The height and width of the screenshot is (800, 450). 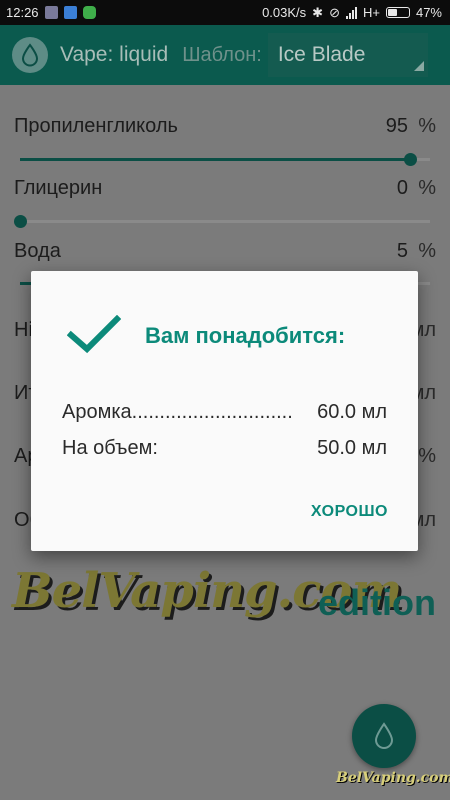 I want to click on battery-icon, so click(x=397, y=12).